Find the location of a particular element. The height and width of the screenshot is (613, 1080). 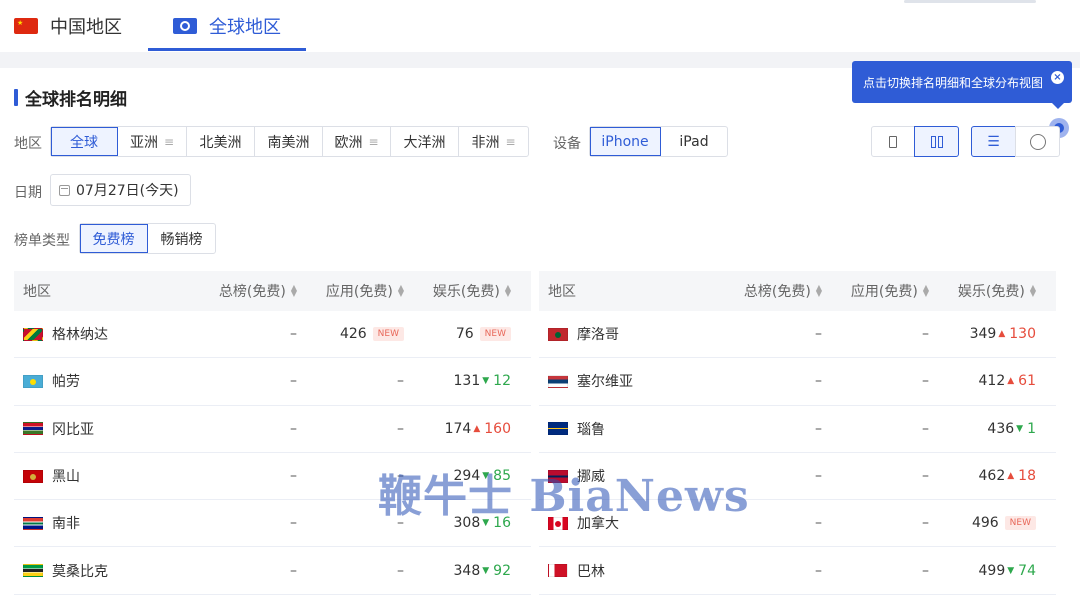

two-column-view-button is located at coordinates (936, 141).